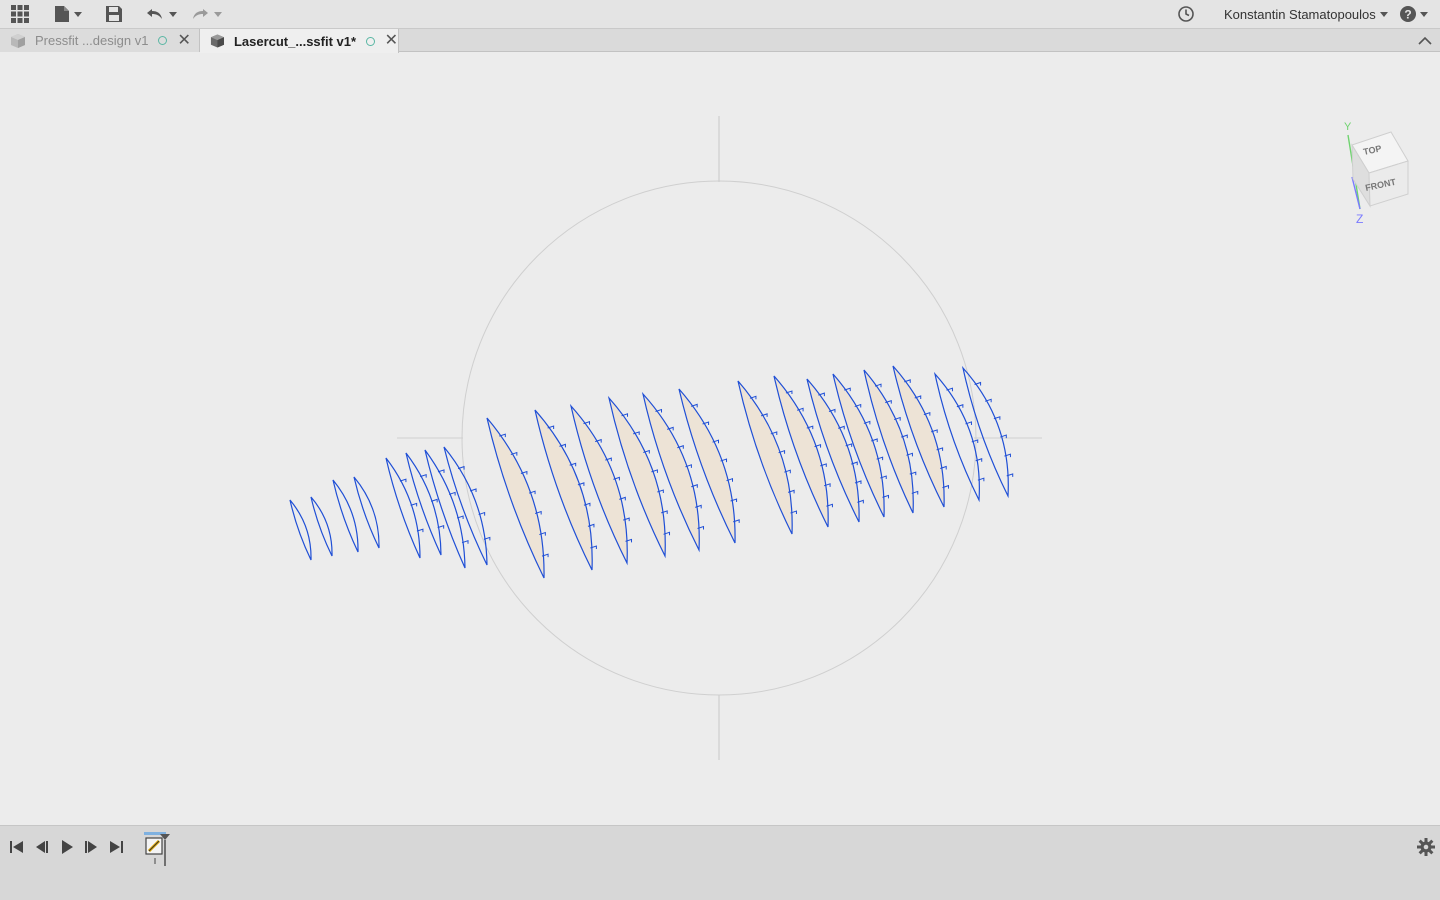 Image resolution: width=1440 pixels, height=900 pixels. What do you see at coordinates (1381, 172) in the screenshot?
I see `viewcube: Y Z TOP FRONT` at bounding box center [1381, 172].